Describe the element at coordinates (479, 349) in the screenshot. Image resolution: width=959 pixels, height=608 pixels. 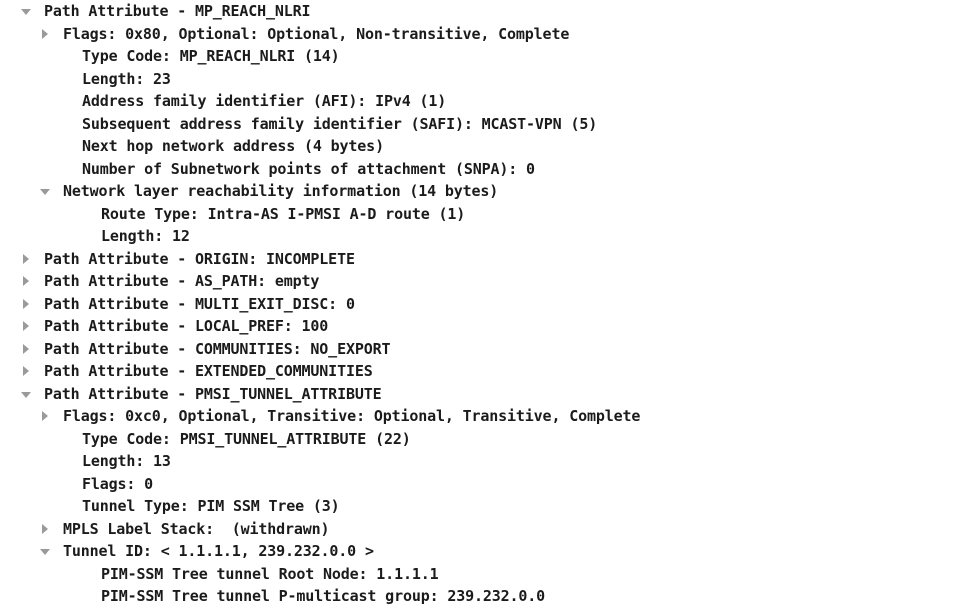
I see `tree-row: Path Attribute - COMMUNITIES: NO_EXPORT` at that location.